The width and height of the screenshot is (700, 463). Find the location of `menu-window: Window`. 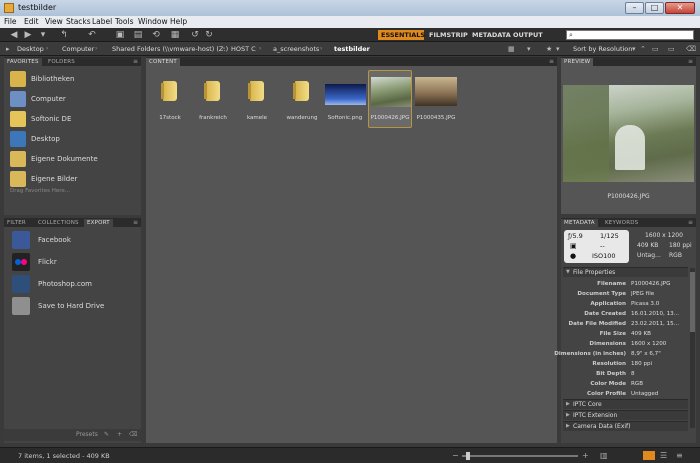

menu-window: Window is located at coordinates (153, 21).